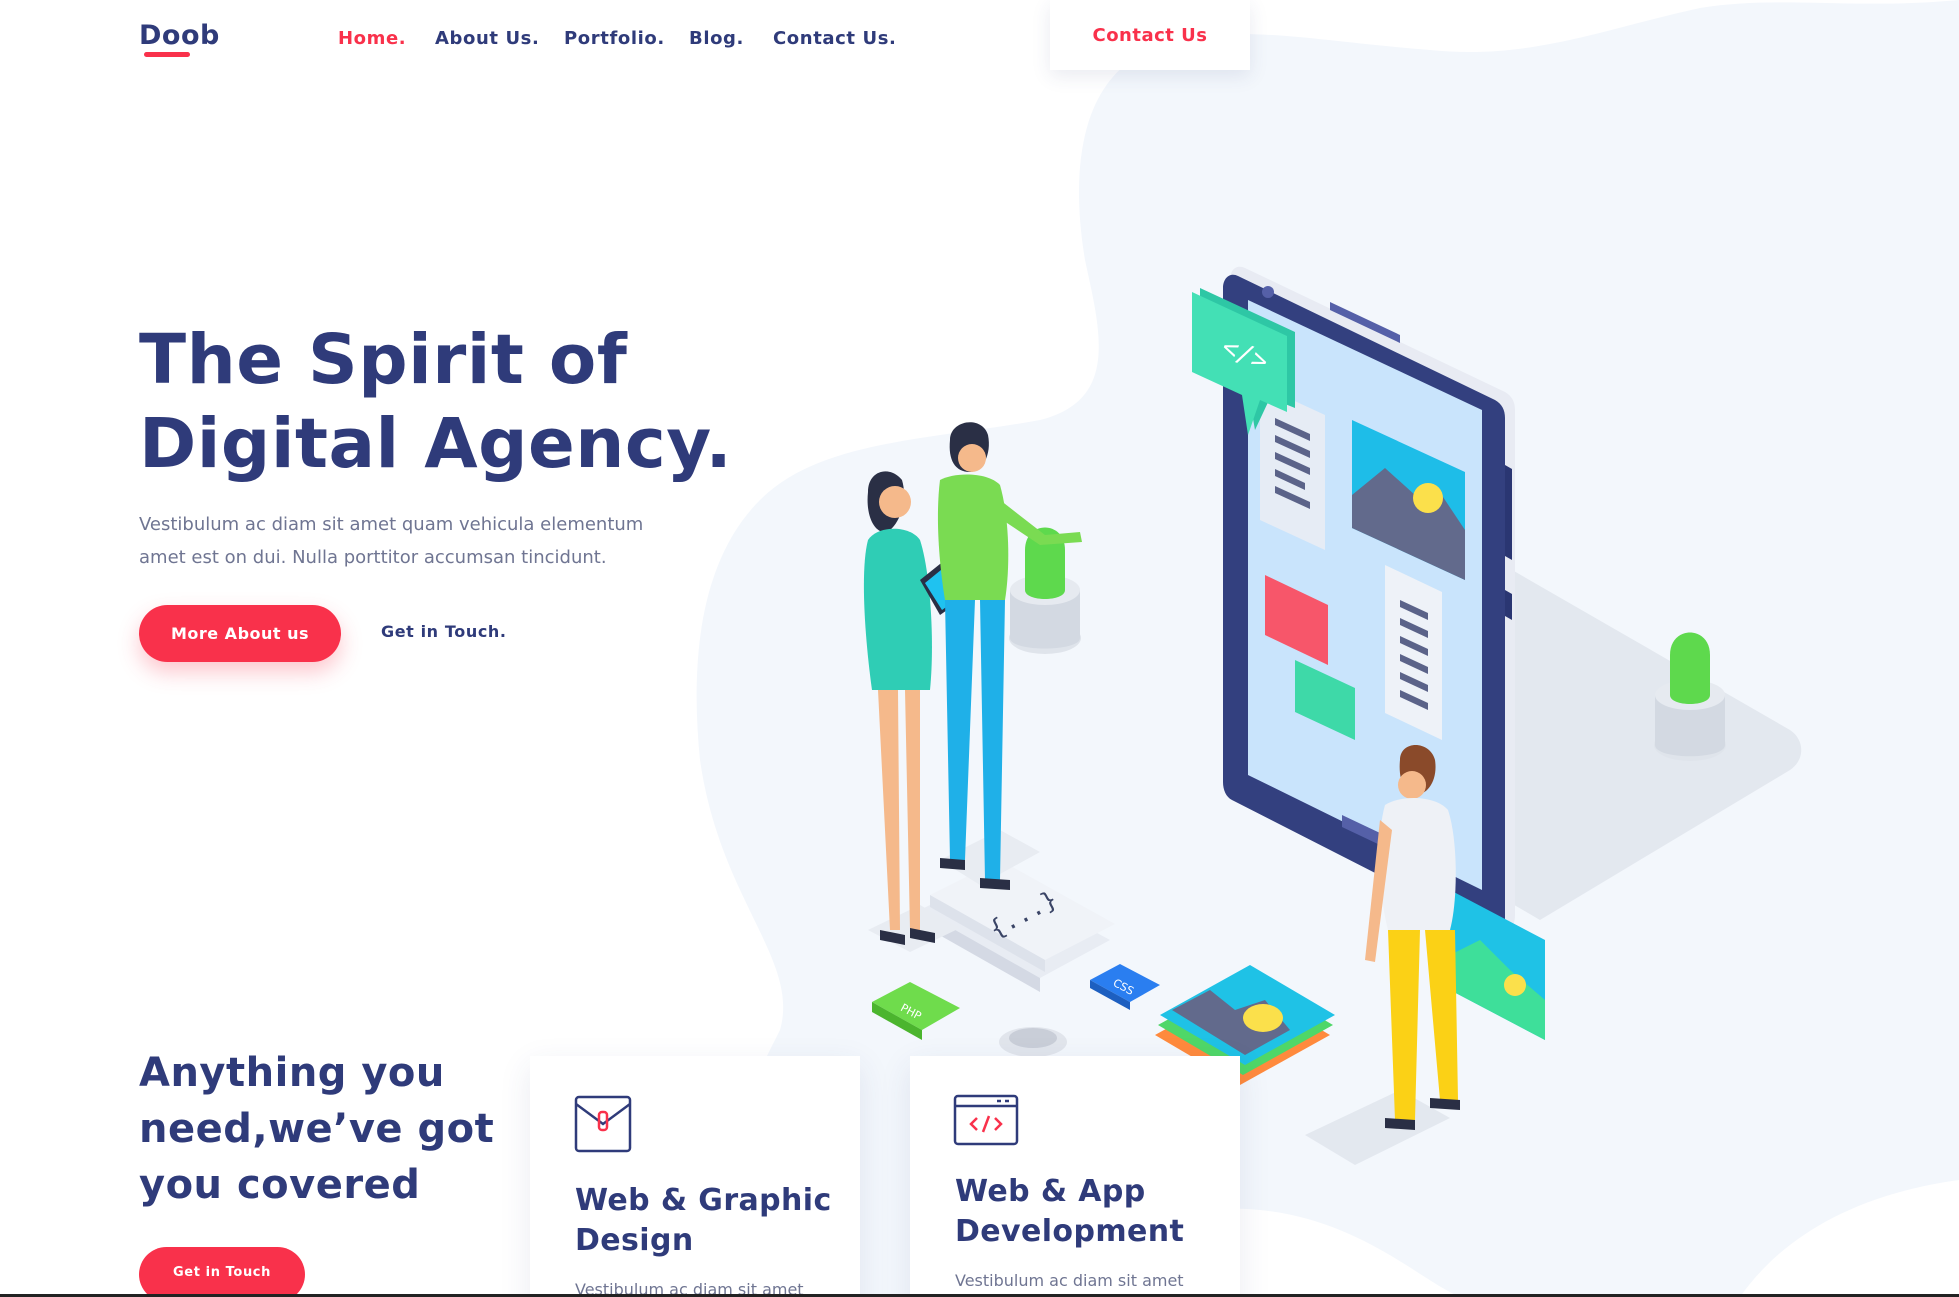 The image size is (1959, 1297). What do you see at coordinates (444, 631) in the screenshot?
I see `get-in-touch-link: Get in Touch.` at bounding box center [444, 631].